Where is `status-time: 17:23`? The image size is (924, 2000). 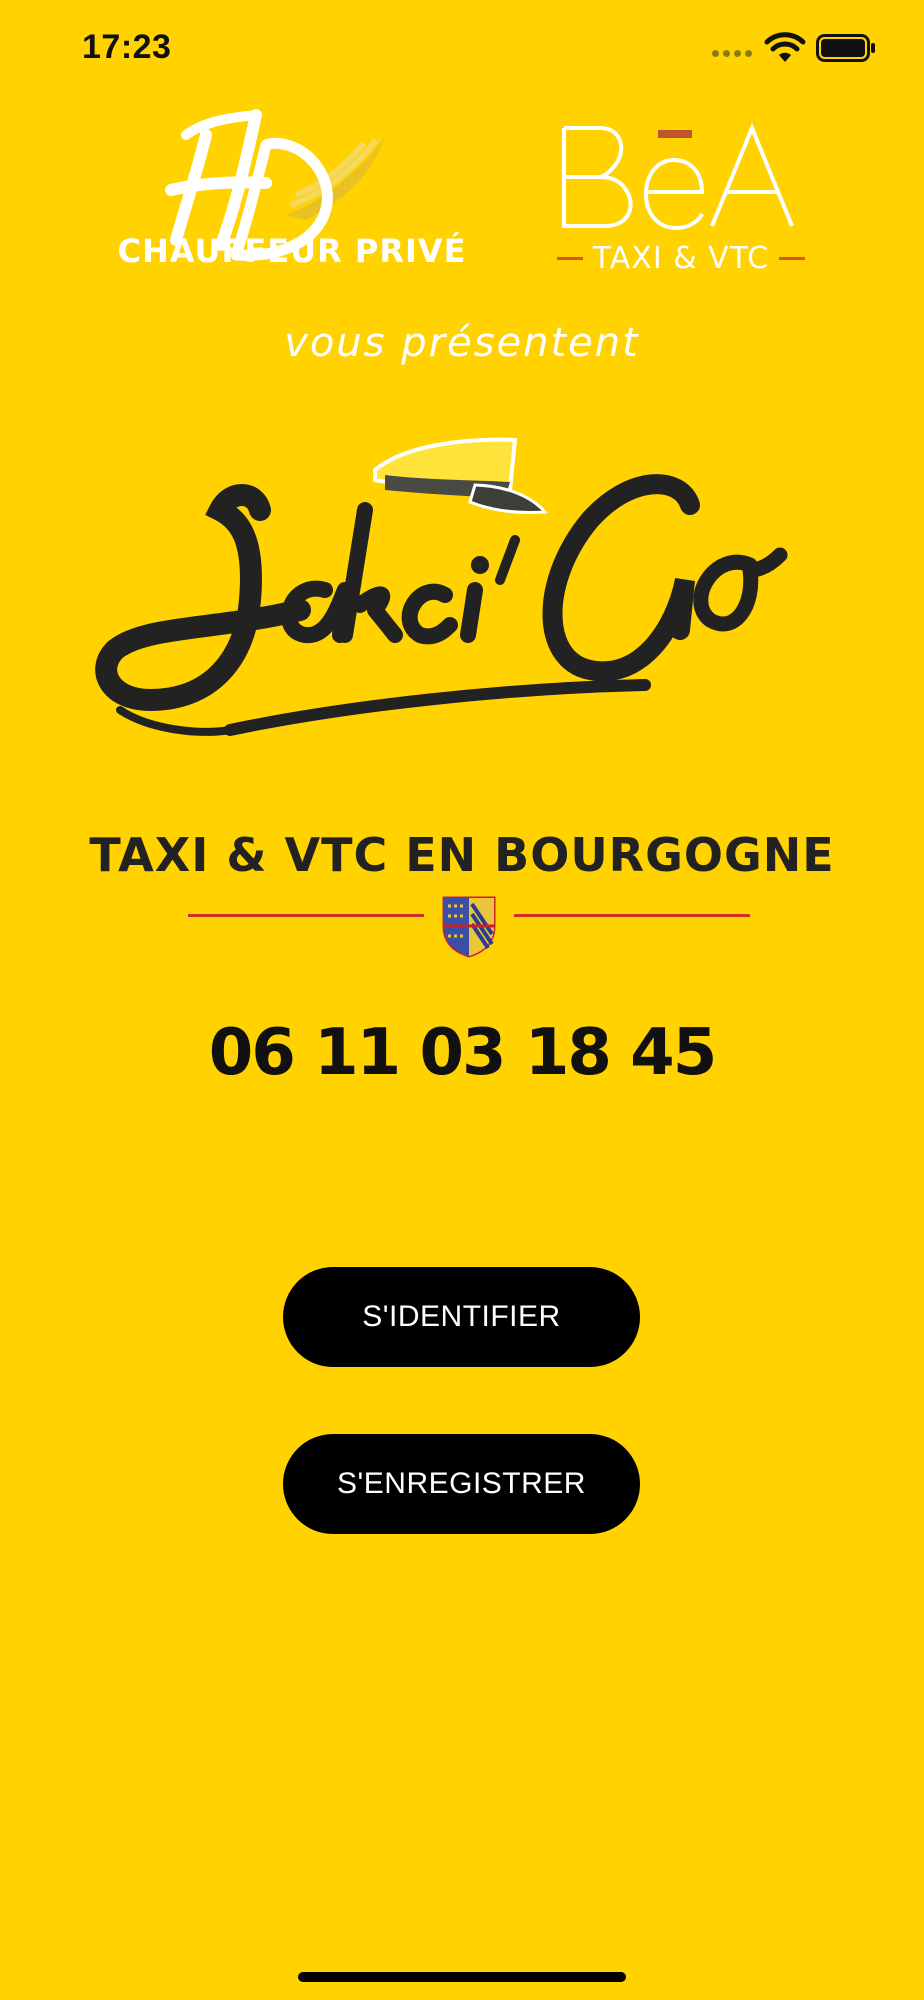 status-time: 17:23 is located at coordinates (127, 47).